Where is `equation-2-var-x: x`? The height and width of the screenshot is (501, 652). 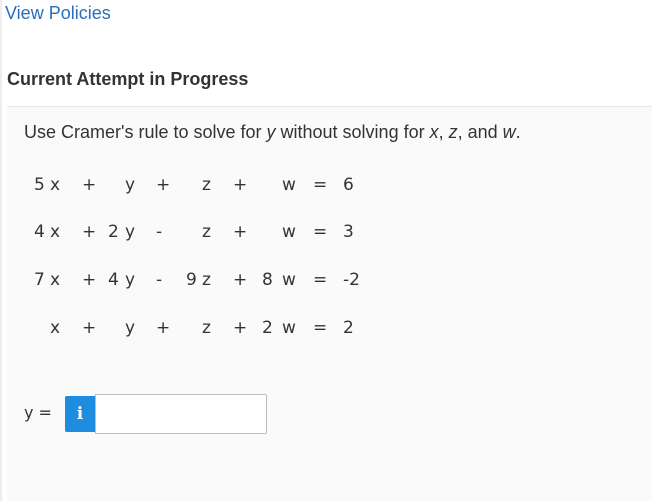
equation-2-var-x: x is located at coordinates (55, 232).